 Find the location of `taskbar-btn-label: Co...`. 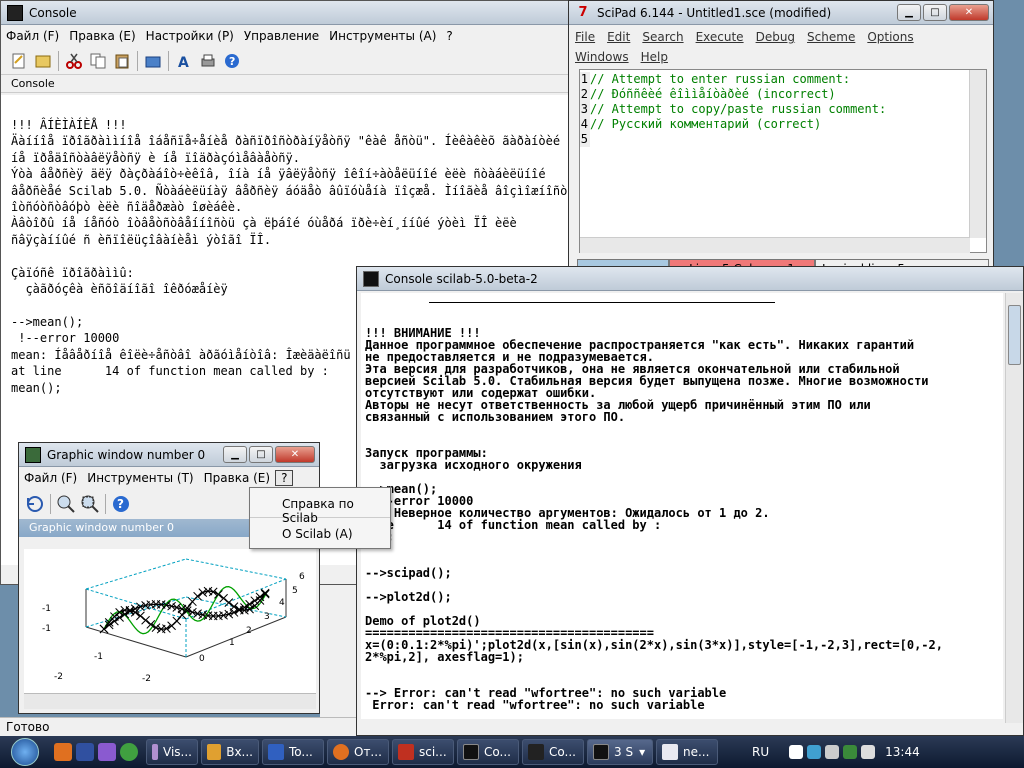

taskbar-btn-label: Co... is located at coordinates (497, 752).